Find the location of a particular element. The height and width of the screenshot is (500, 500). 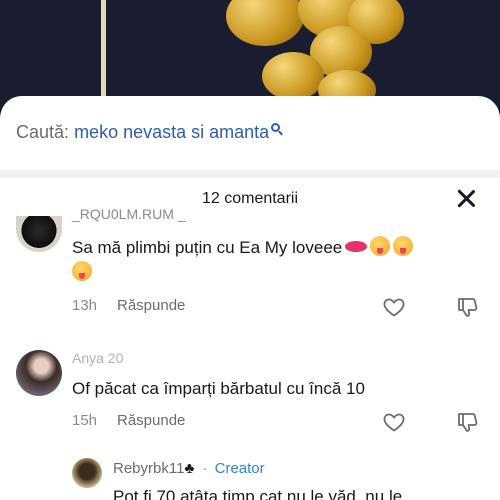

search-query: meko nevasta si amanta is located at coordinates (171, 132).